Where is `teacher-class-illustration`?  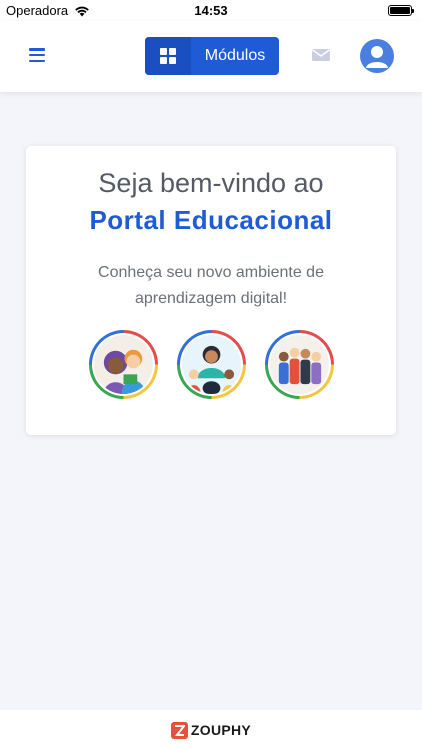 teacher-class-illustration is located at coordinates (211, 365).